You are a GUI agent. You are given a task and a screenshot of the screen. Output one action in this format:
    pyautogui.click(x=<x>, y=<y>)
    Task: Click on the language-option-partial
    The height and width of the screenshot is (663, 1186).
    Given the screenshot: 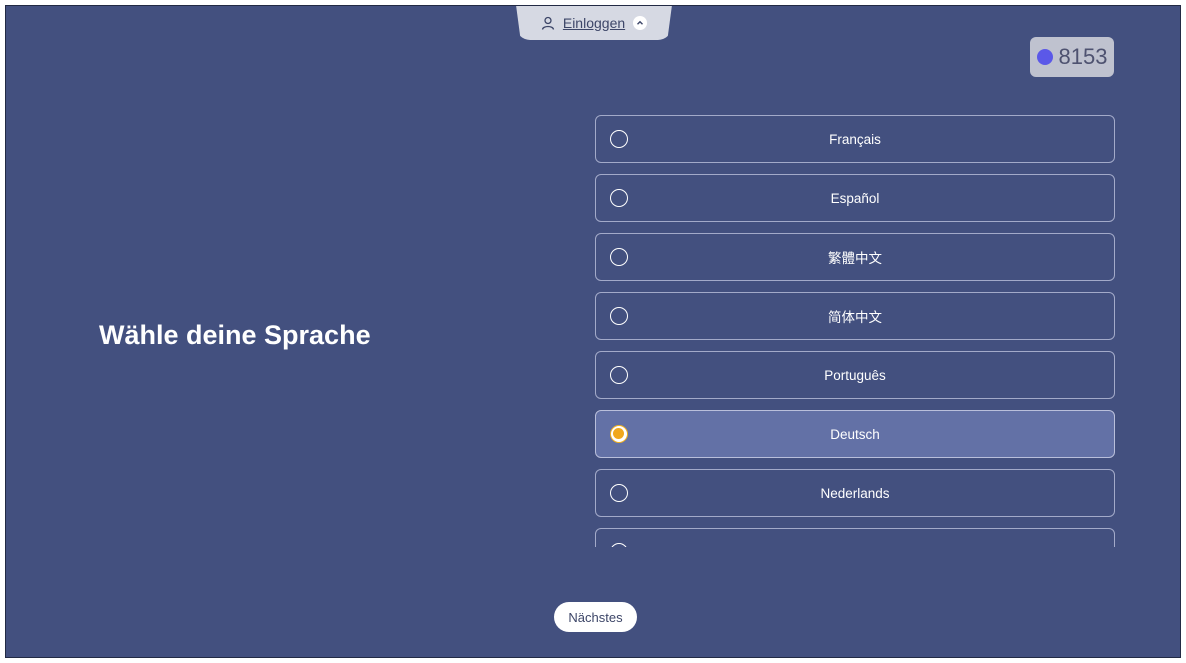 What is the action you would take?
    pyautogui.click(x=855, y=537)
    